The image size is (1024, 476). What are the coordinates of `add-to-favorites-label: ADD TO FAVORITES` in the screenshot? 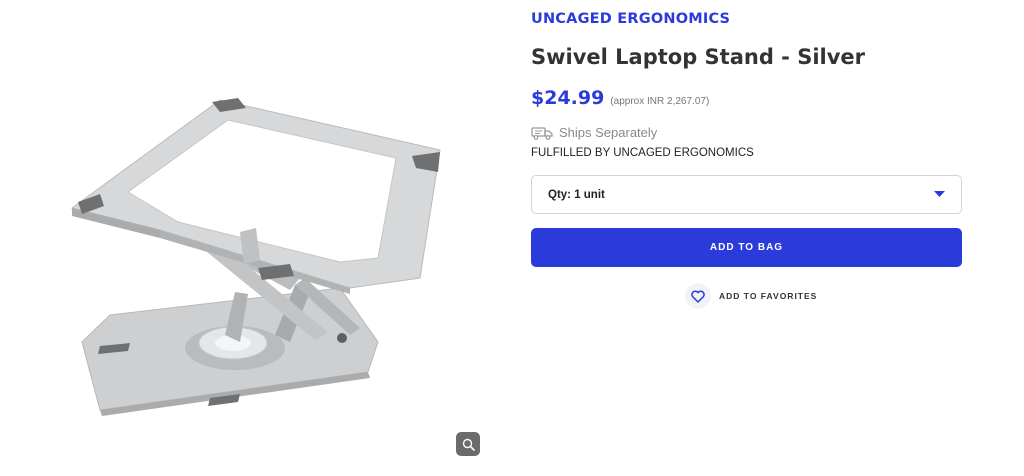 It's located at (768, 296).